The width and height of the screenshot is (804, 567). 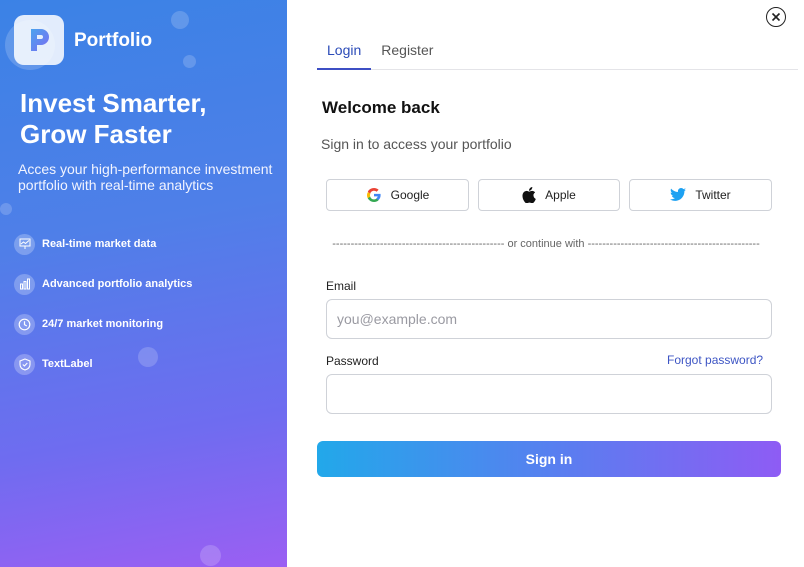 I want to click on logo-icon, so click(x=40, y=40).